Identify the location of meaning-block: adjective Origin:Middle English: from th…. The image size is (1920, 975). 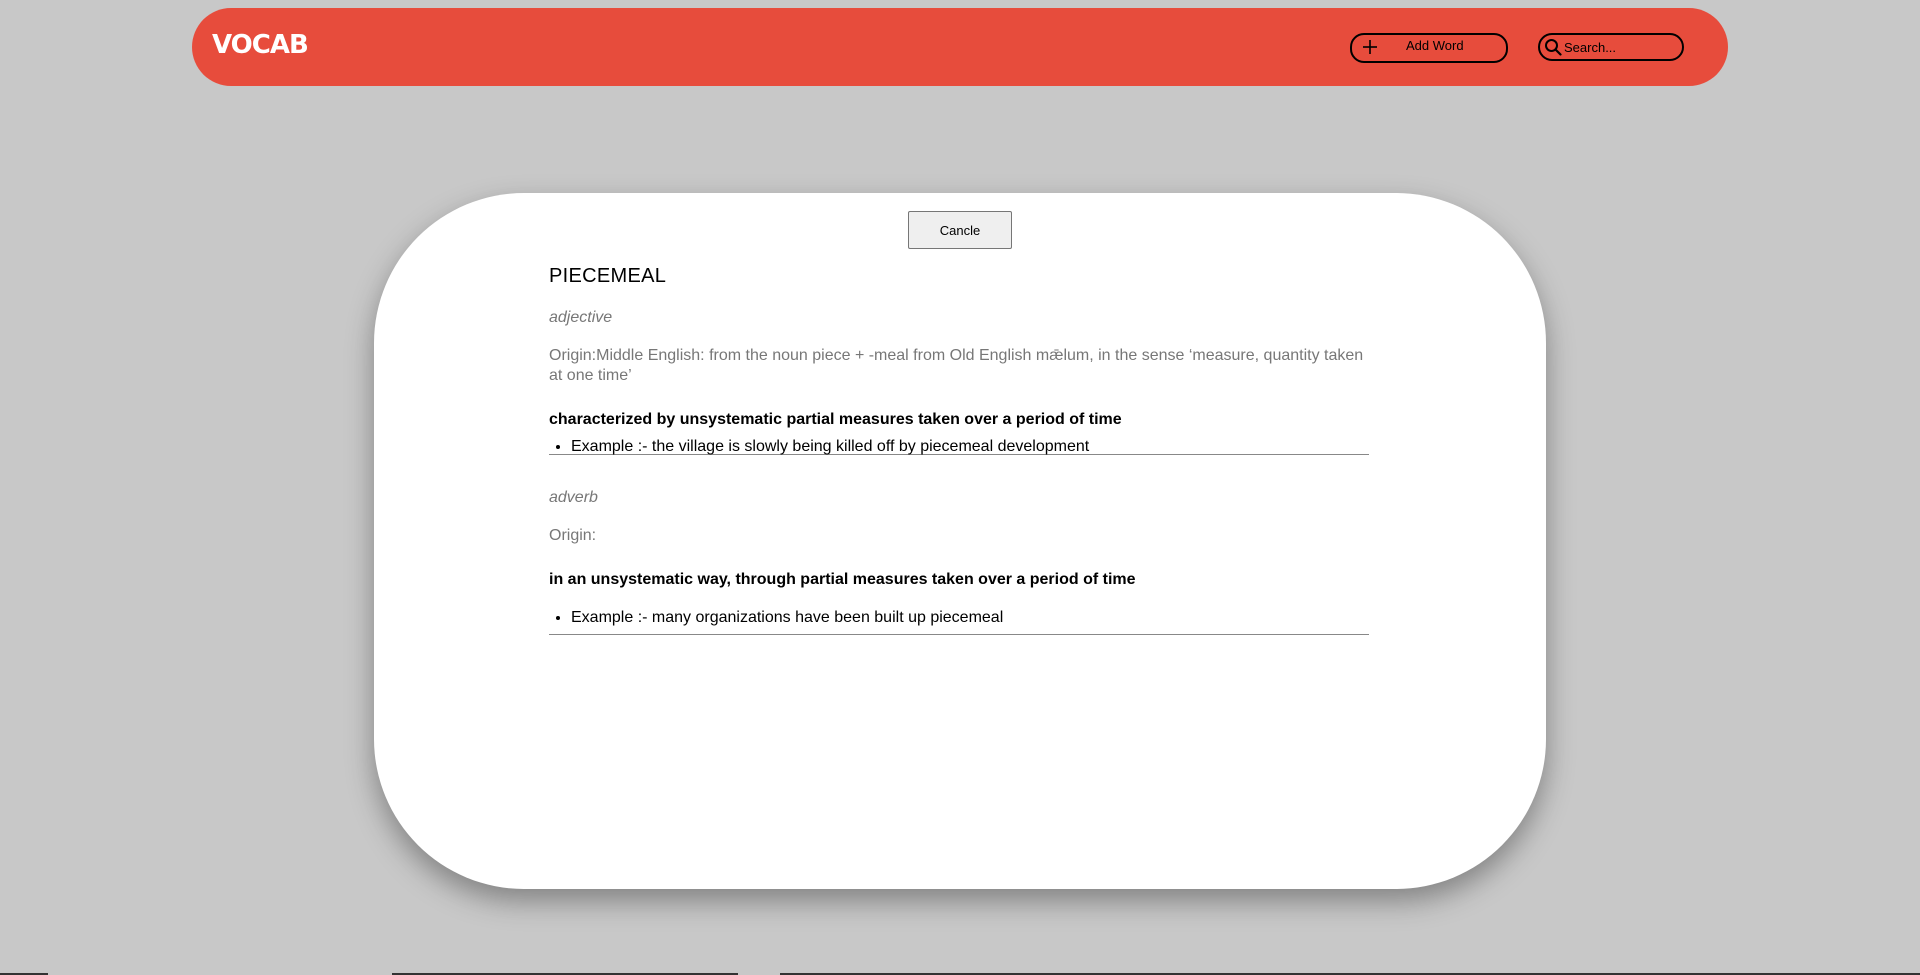
(959, 382).